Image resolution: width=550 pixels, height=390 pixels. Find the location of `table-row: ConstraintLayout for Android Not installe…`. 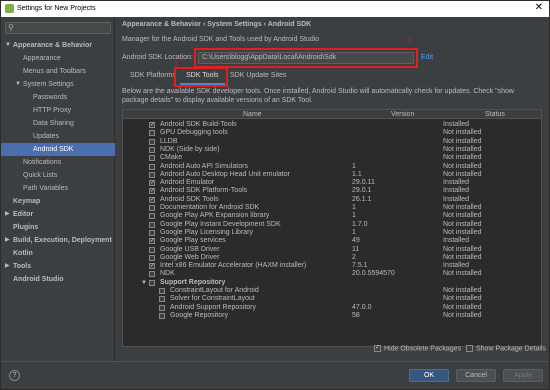

table-row: ConstraintLayout for Android Not installe… is located at coordinates (332, 291).